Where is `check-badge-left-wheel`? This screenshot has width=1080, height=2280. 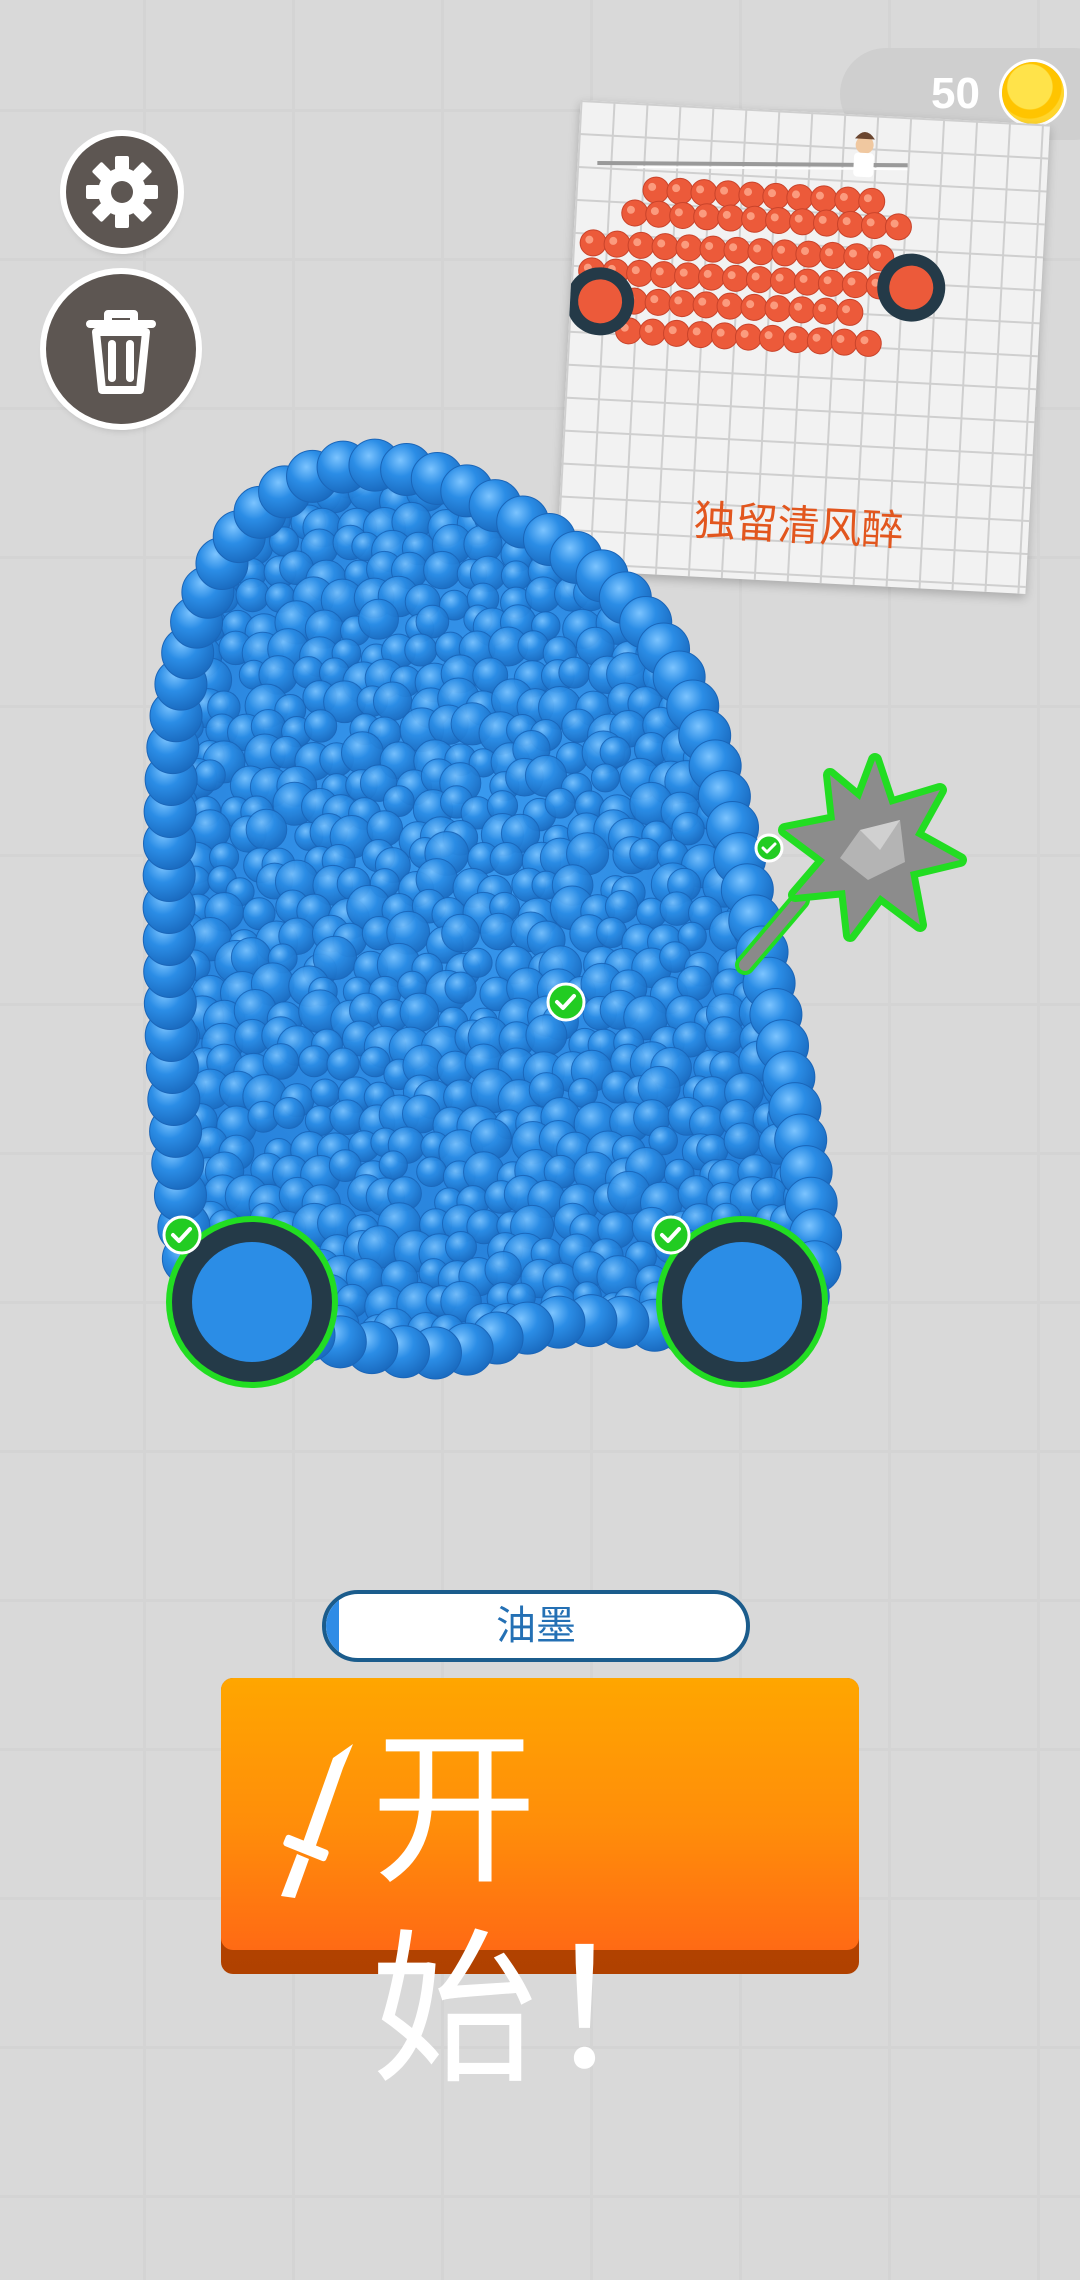
check-badge-left-wheel is located at coordinates (182, 1235).